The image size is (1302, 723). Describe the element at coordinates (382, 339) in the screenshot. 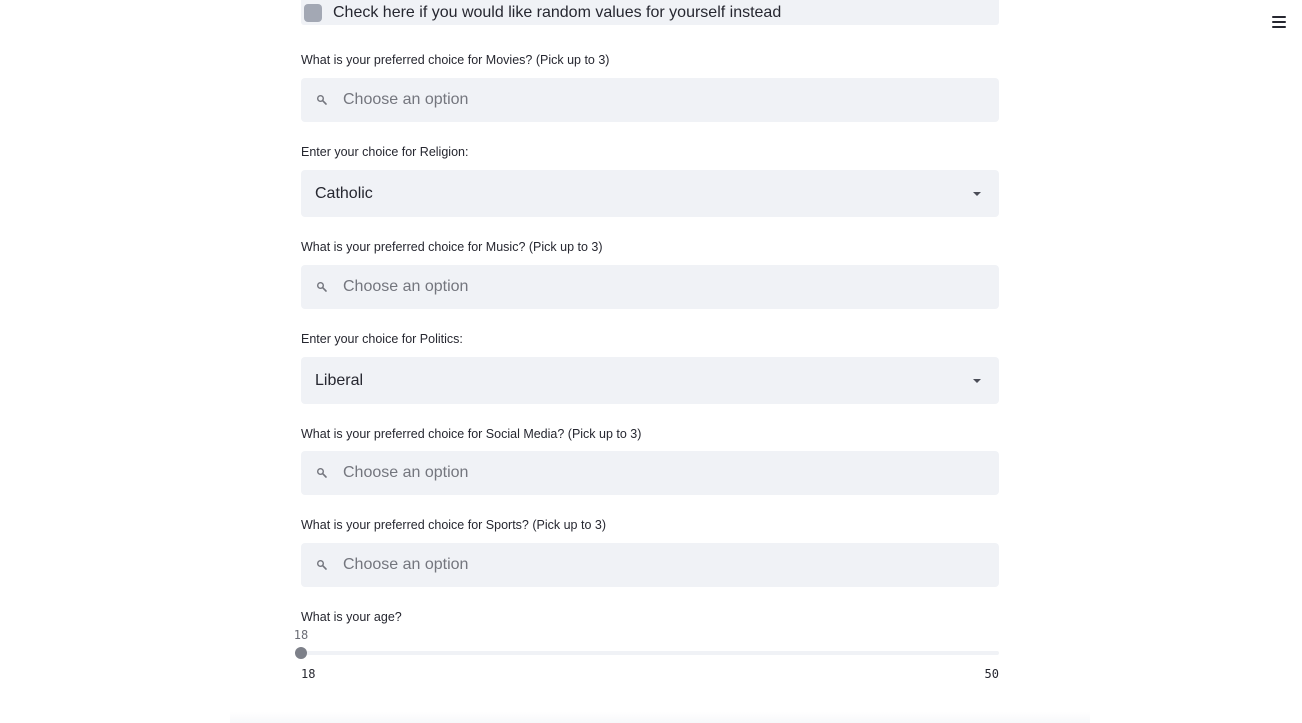

I see `politics-label: Enter your choice for Politics:` at that location.